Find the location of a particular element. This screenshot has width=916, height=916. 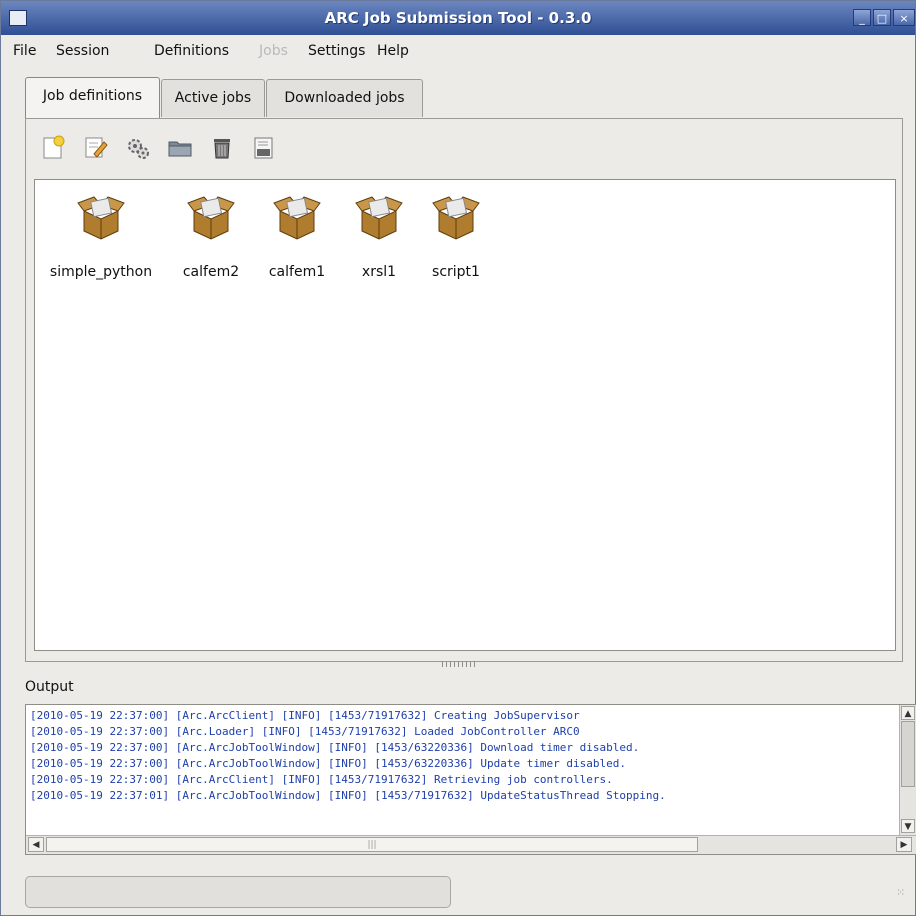

menu-definitions: Definitions is located at coordinates (191, 51).